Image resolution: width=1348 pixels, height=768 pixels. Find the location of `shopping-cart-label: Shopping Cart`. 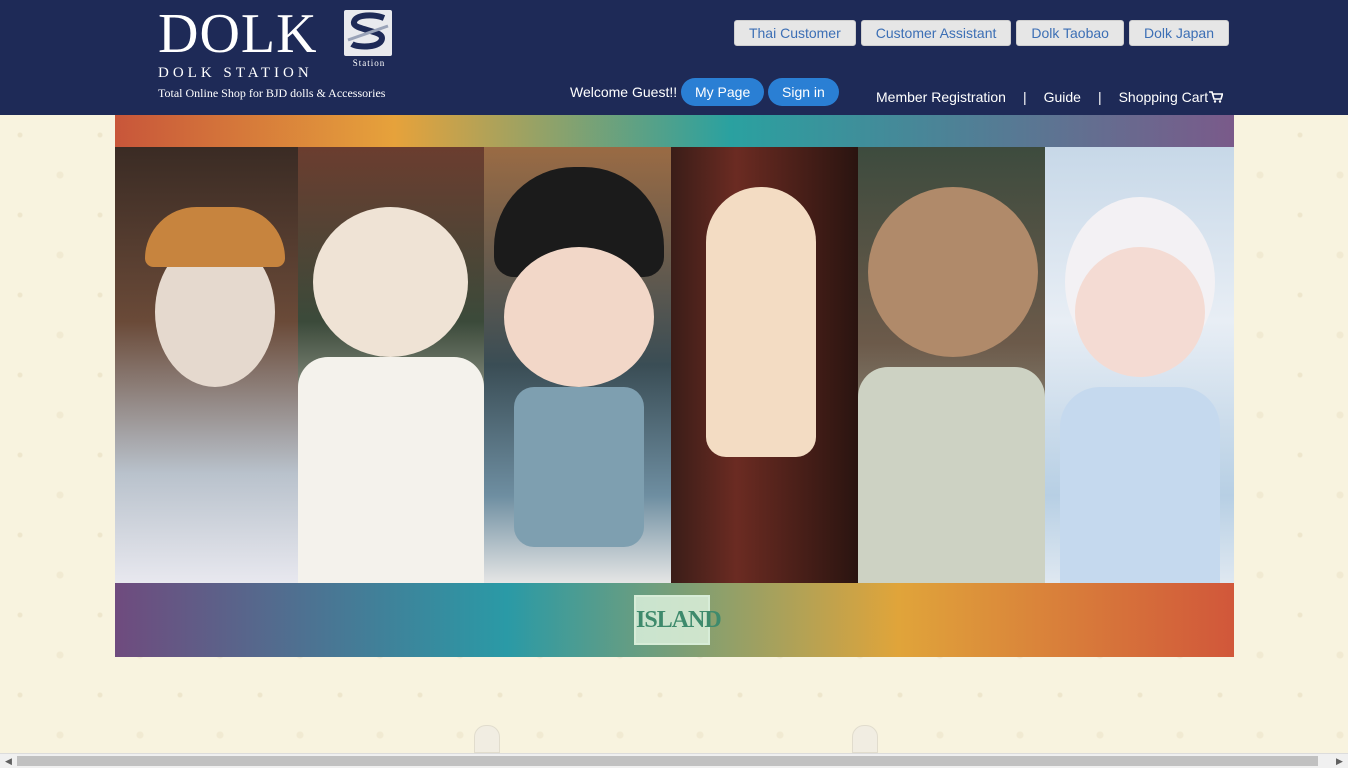

shopping-cart-label: Shopping Cart is located at coordinates (1163, 97).